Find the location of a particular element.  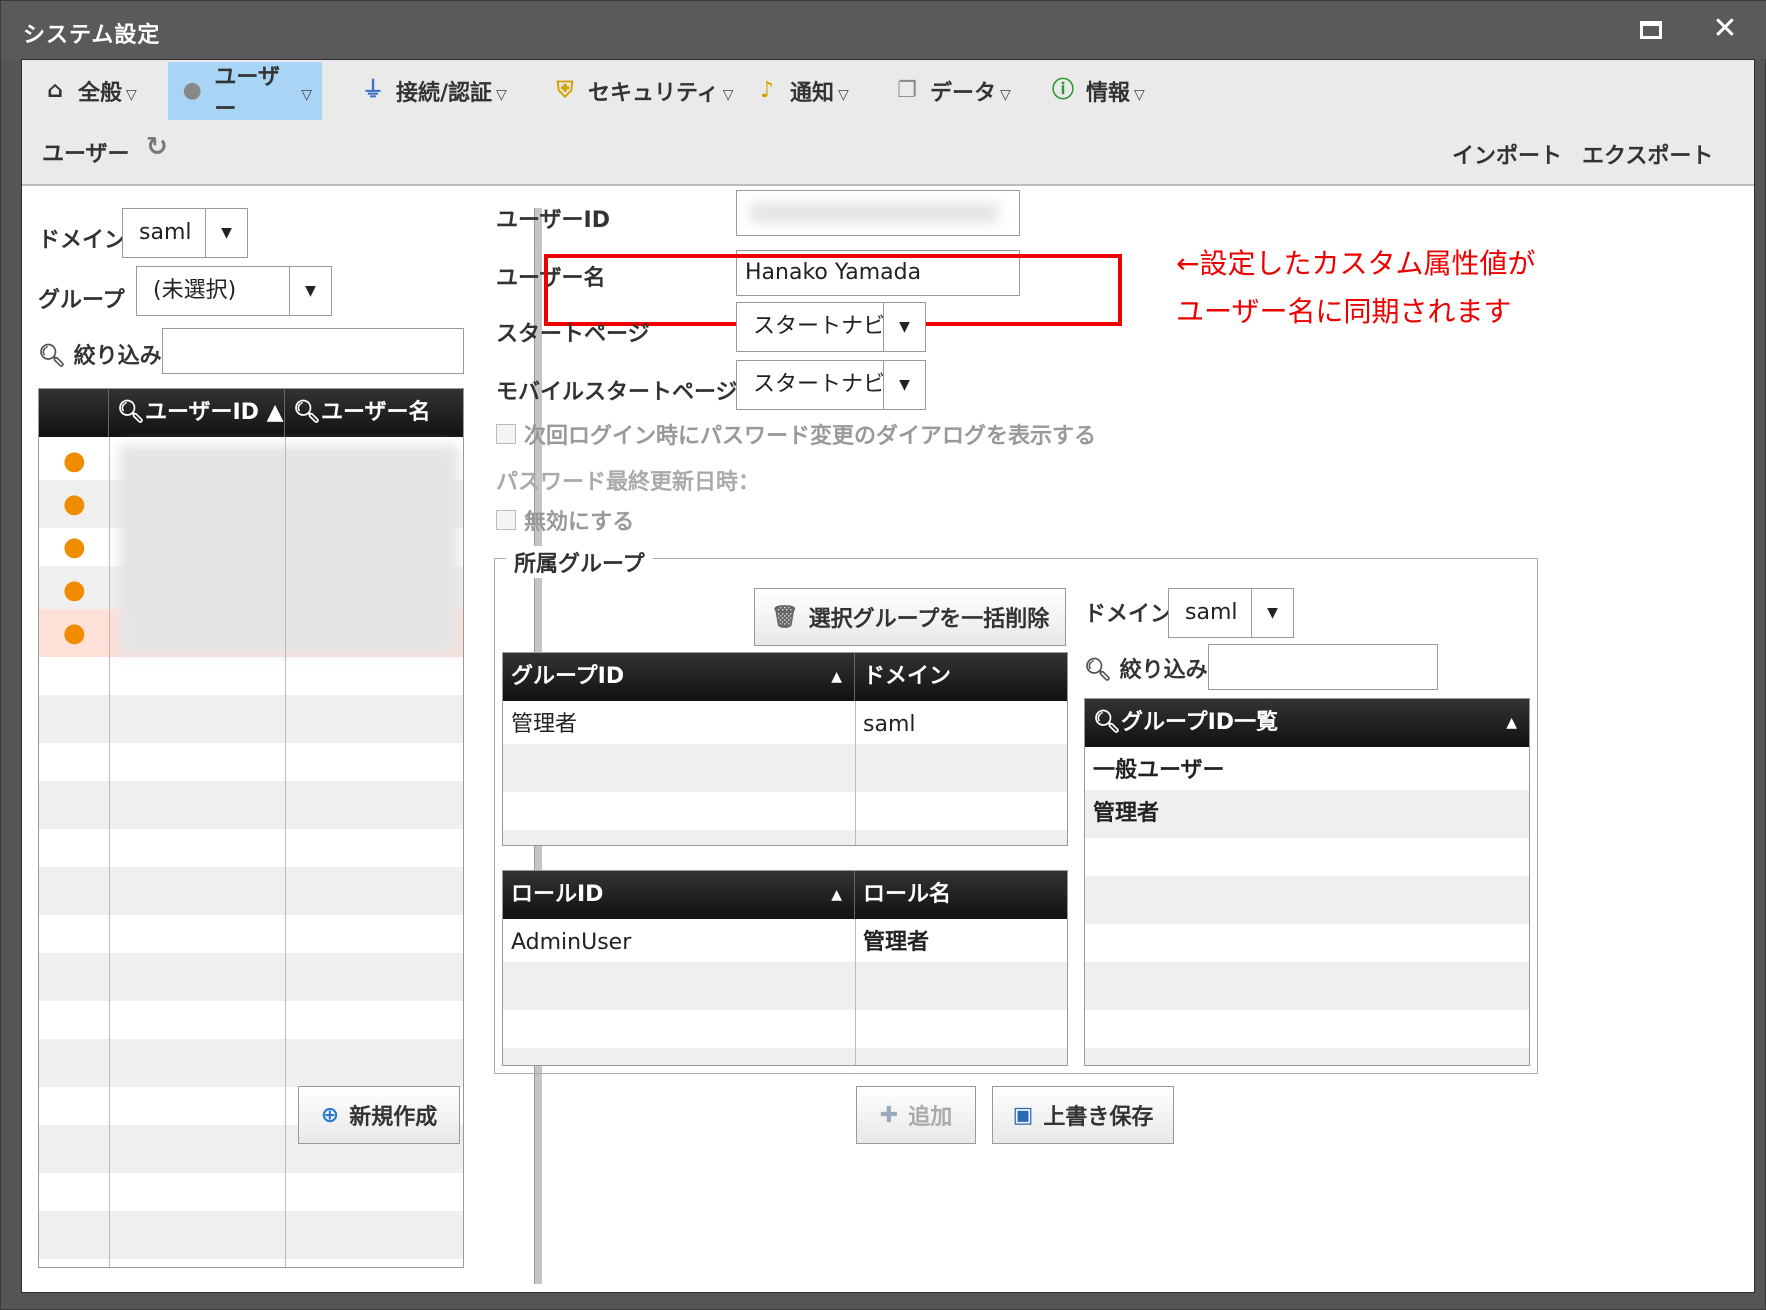

group-list-header: 🔍︎グループID一覧 ▲ is located at coordinates (1307, 723).